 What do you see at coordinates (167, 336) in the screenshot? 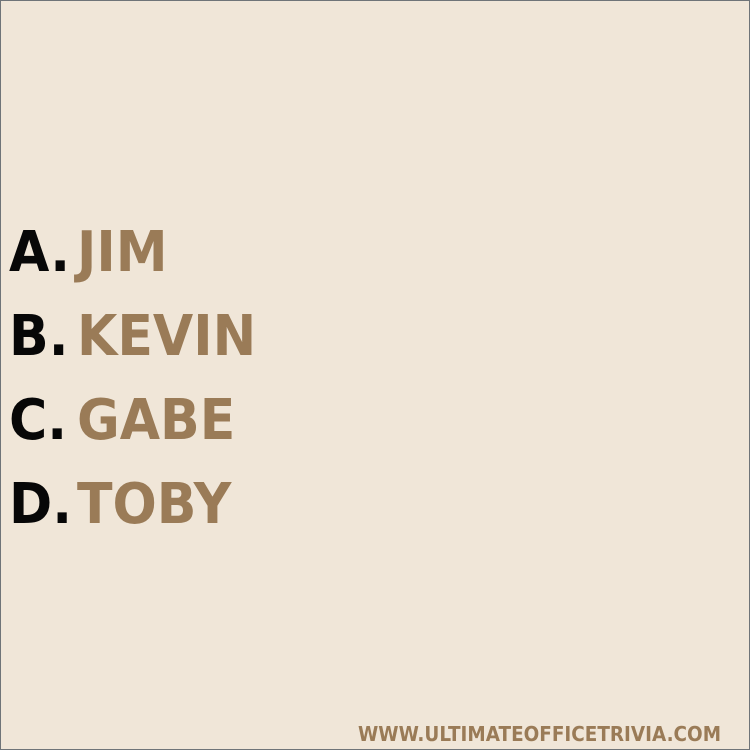
I see `option-answer: KEVIN` at bounding box center [167, 336].